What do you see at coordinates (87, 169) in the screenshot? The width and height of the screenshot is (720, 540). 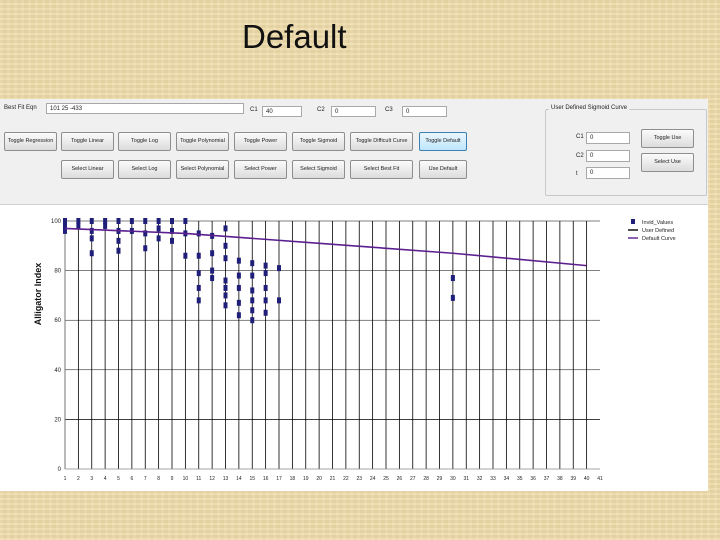 I see `select-linear-button: Select Linear` at bounding box center [87, 169].